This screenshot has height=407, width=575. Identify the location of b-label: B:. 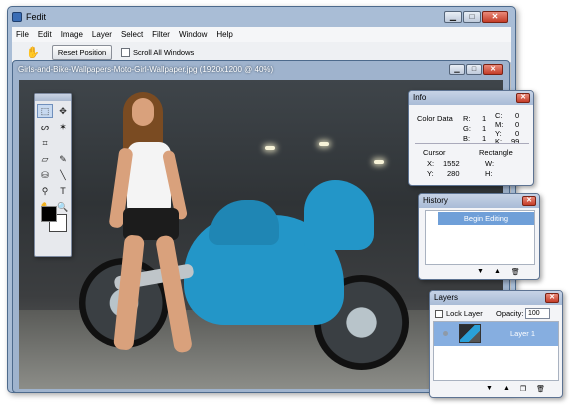
(467, 138).